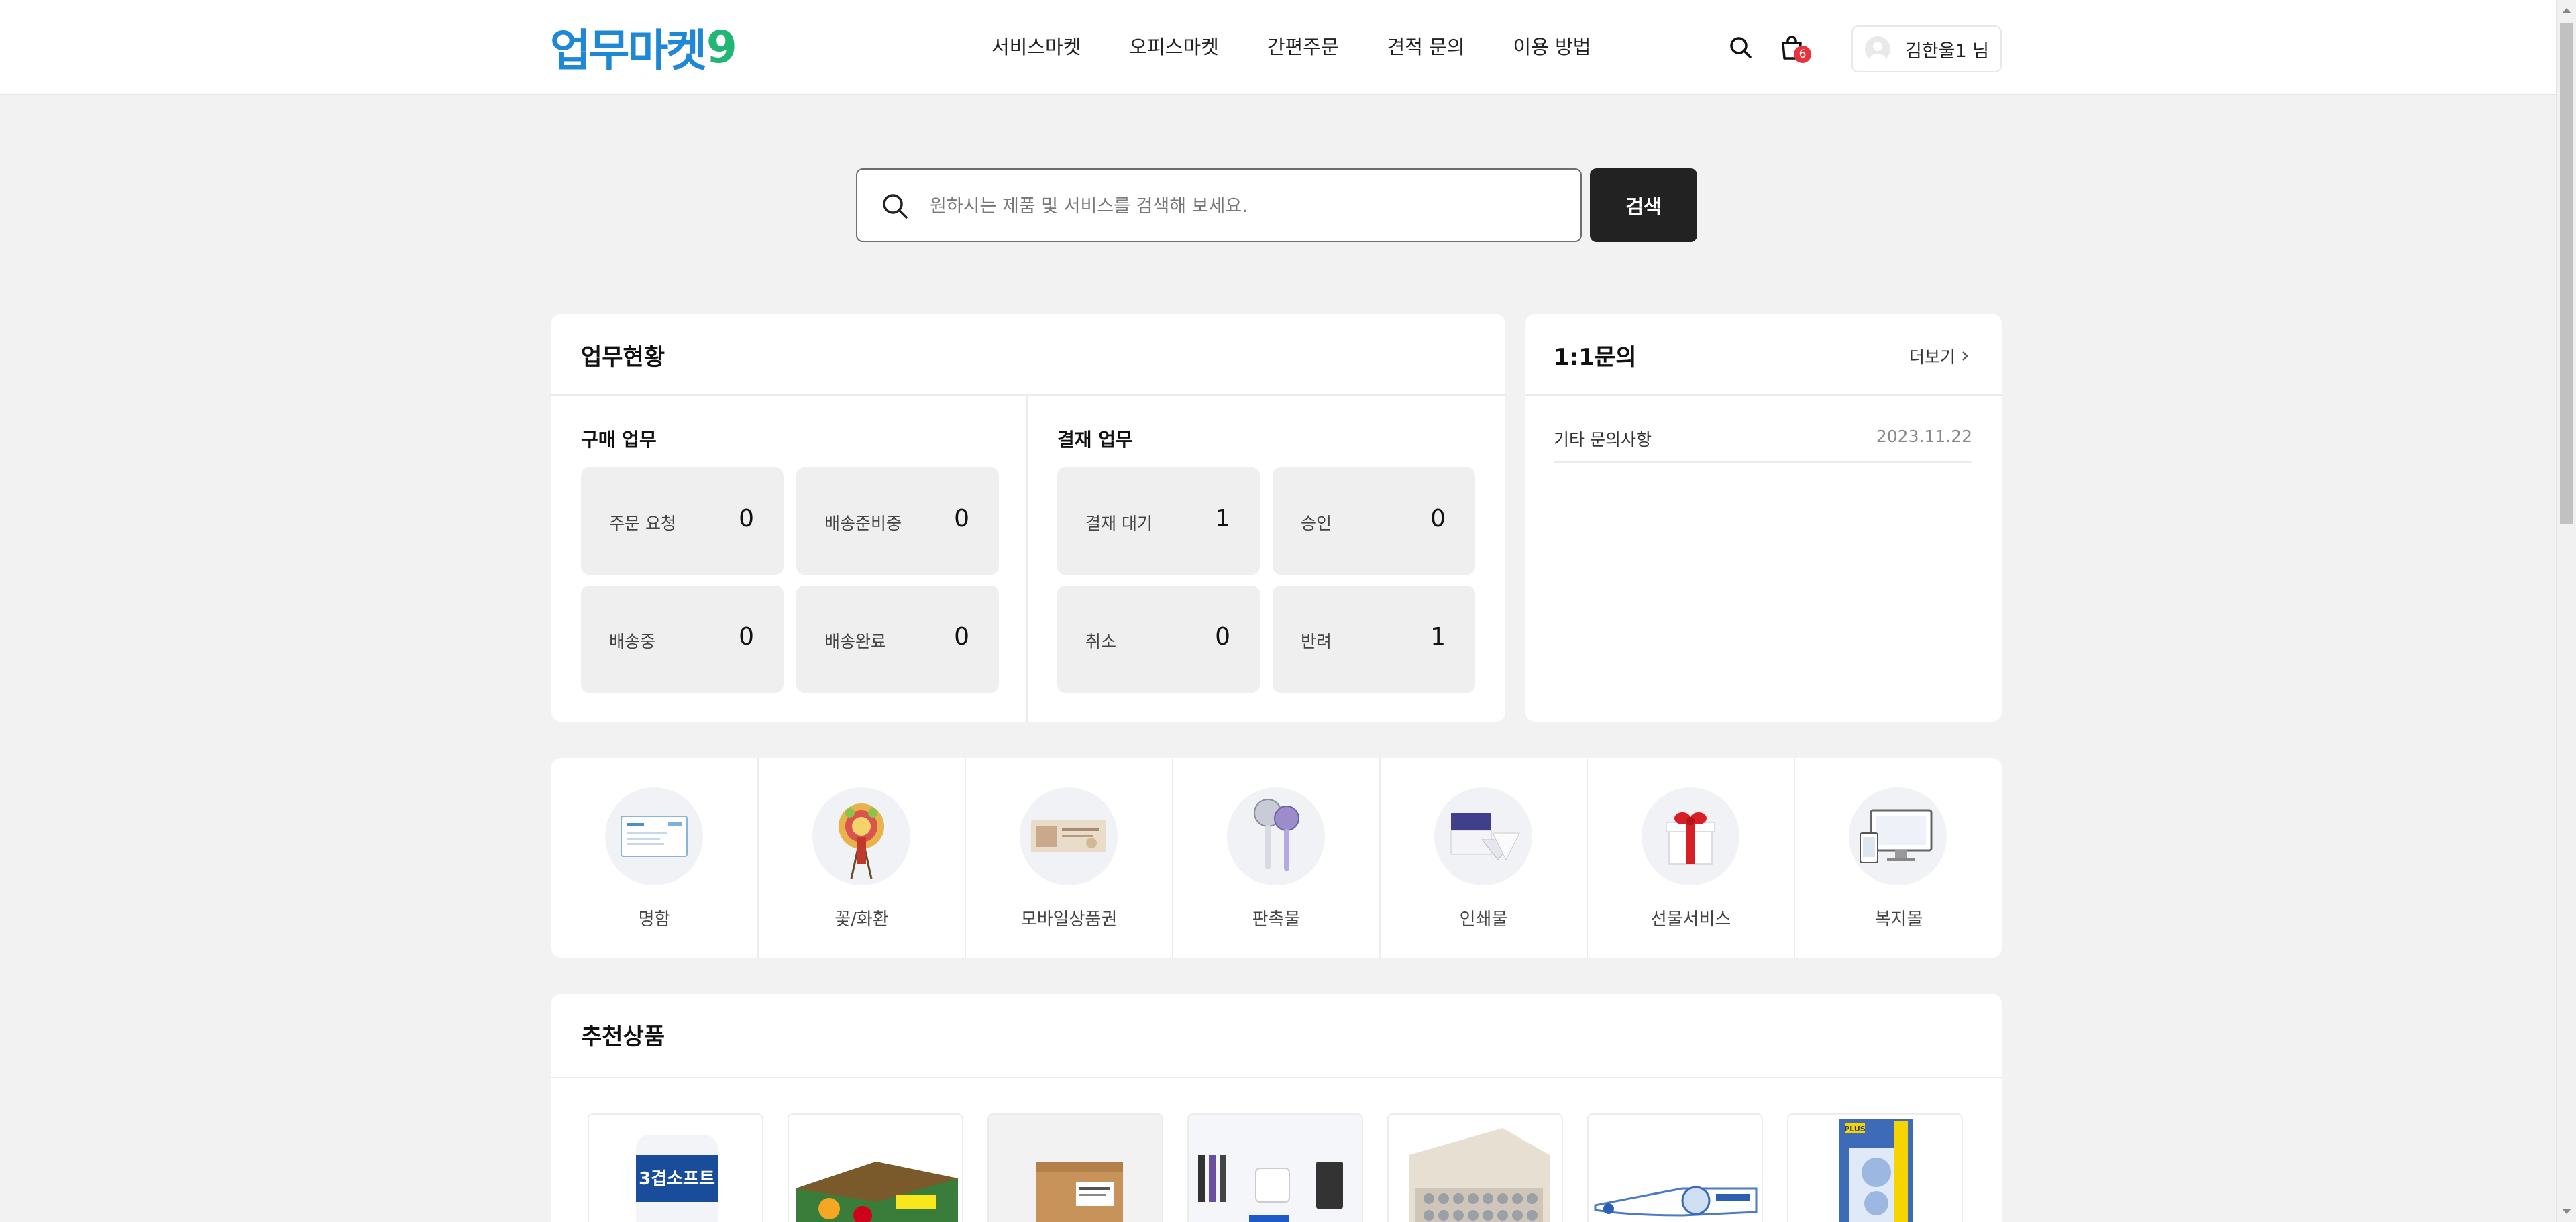 The height and width of the screenshot is (1222, 2576). I want to click on category-flowers: 꽃/화환, so click(862, 858).